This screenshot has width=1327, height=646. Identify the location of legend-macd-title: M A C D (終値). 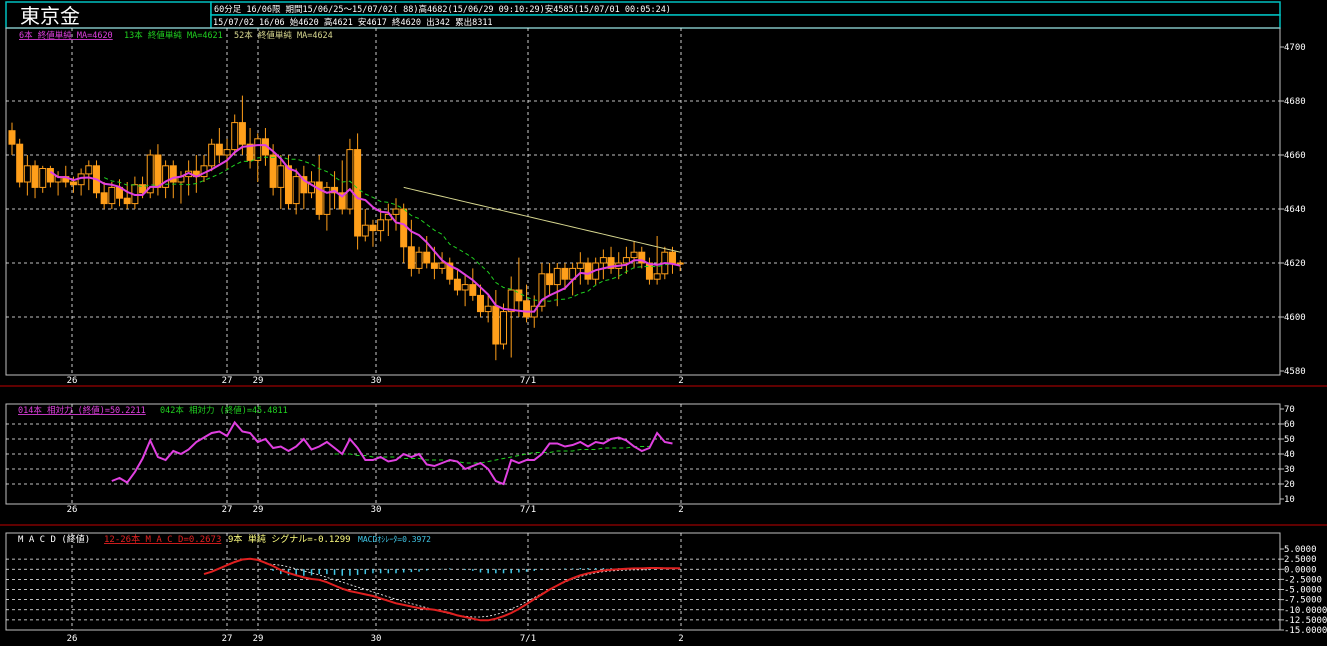
(54, 539).